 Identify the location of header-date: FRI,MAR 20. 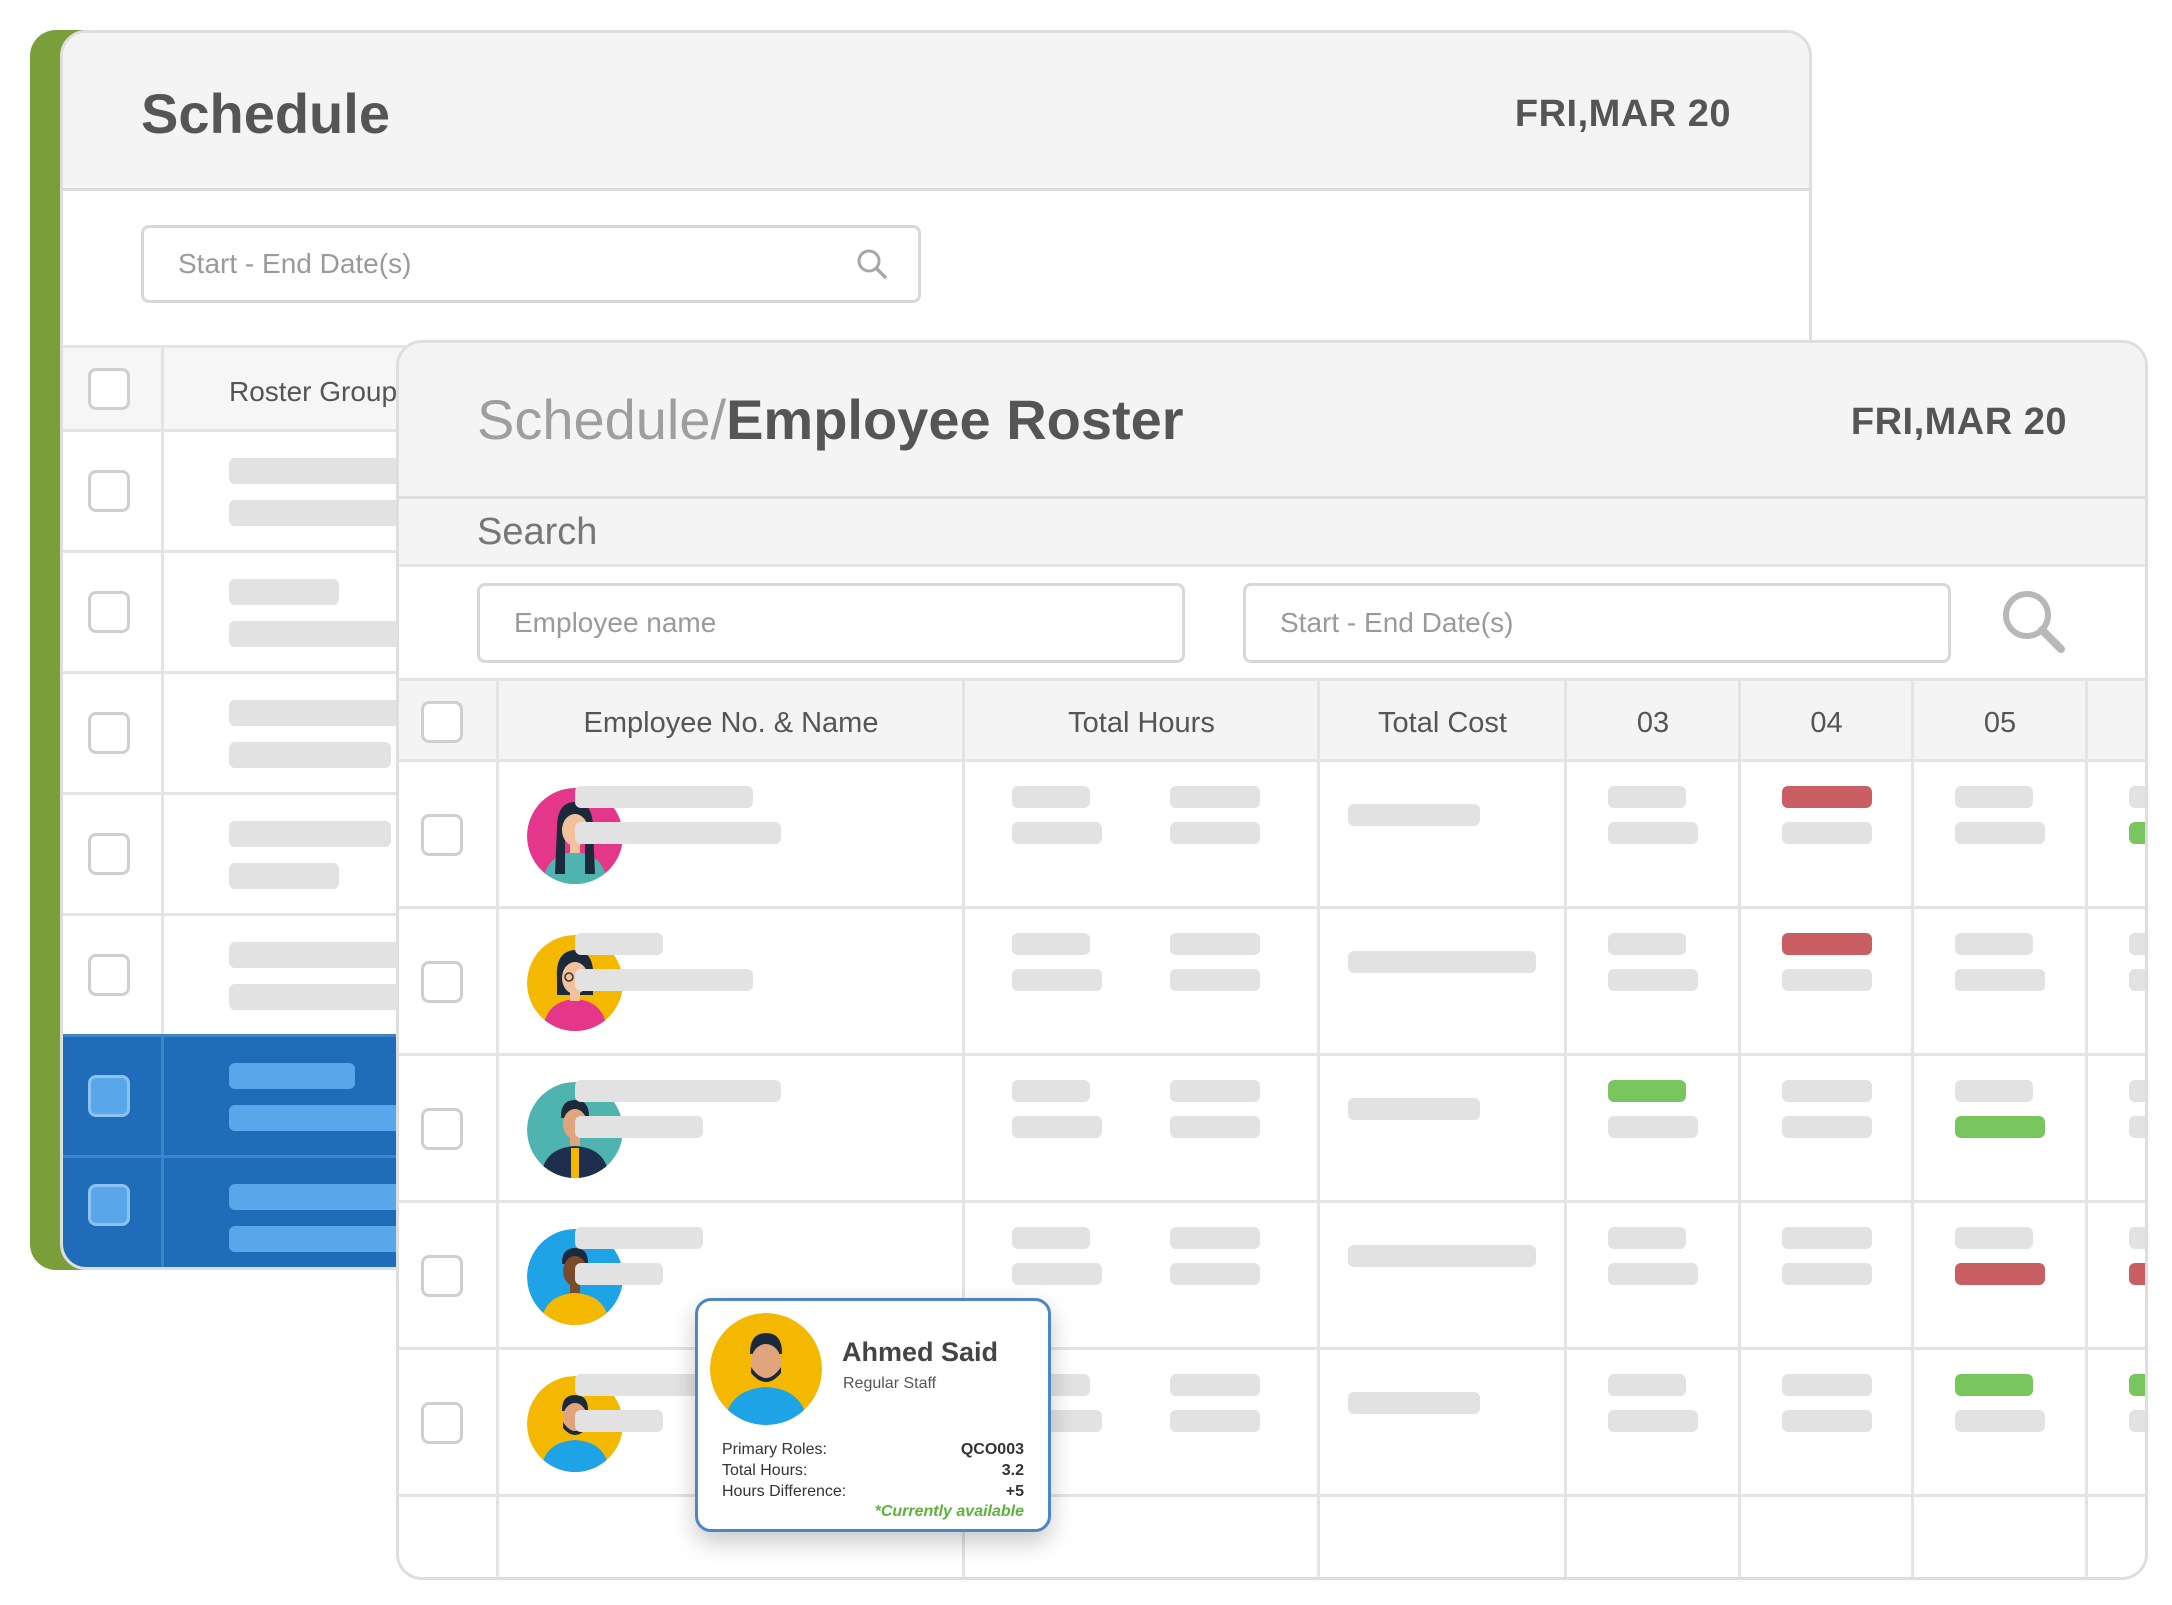
(1622, 114).